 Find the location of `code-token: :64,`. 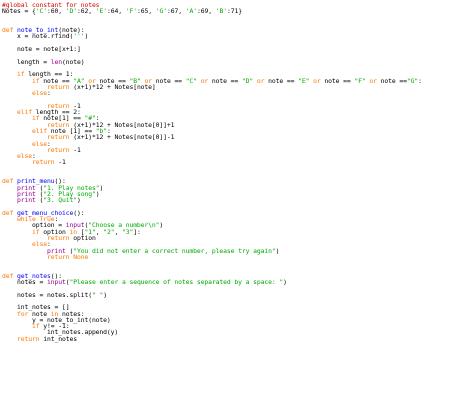

code-token: :64, is located at coordinates (116, 11).